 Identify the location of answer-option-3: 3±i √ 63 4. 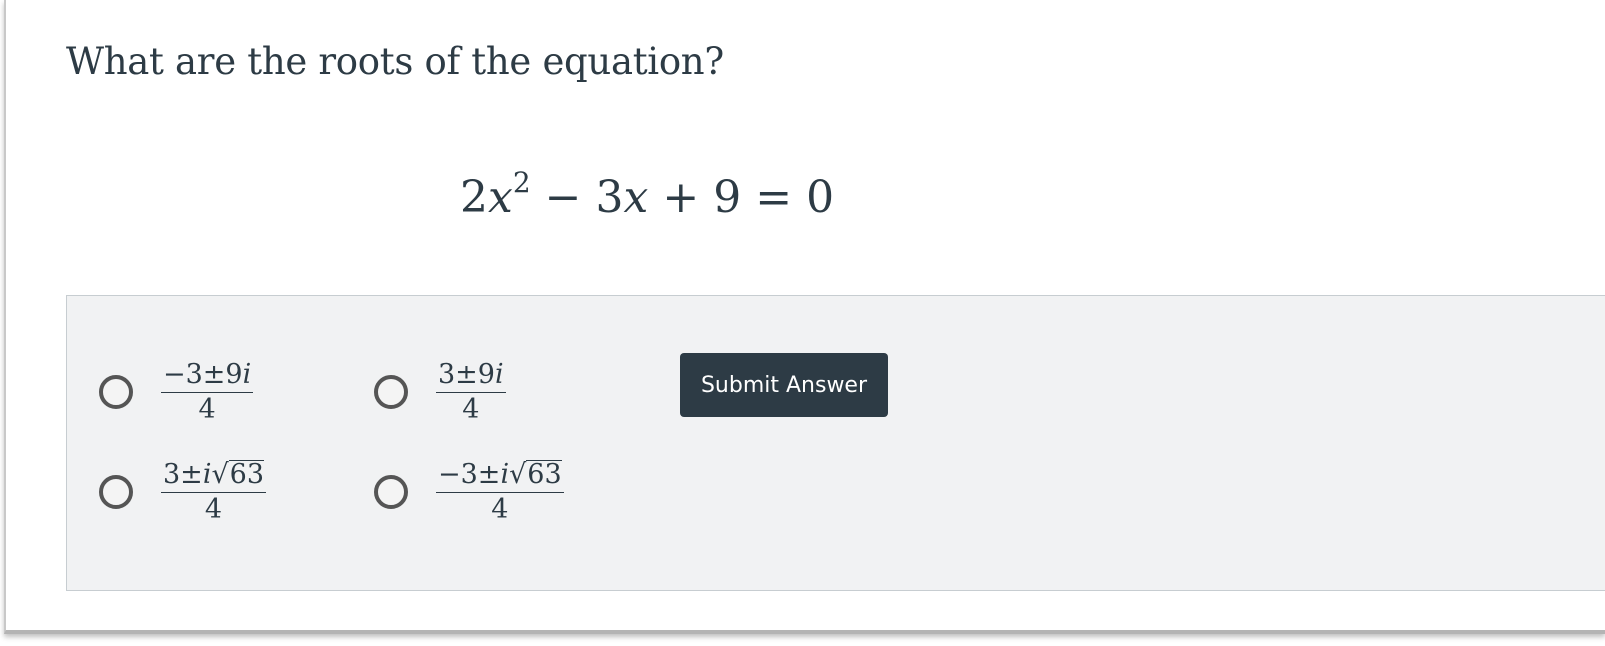
(183, 492).